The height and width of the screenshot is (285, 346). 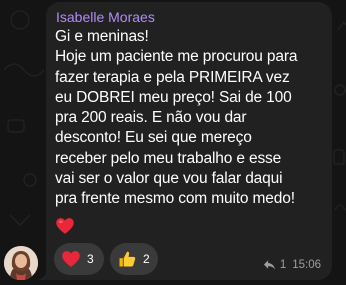 What do you see at coordinates (283, 265) in the screenshot?
I see `reply-count: 1` at bounding box center [283, 265].